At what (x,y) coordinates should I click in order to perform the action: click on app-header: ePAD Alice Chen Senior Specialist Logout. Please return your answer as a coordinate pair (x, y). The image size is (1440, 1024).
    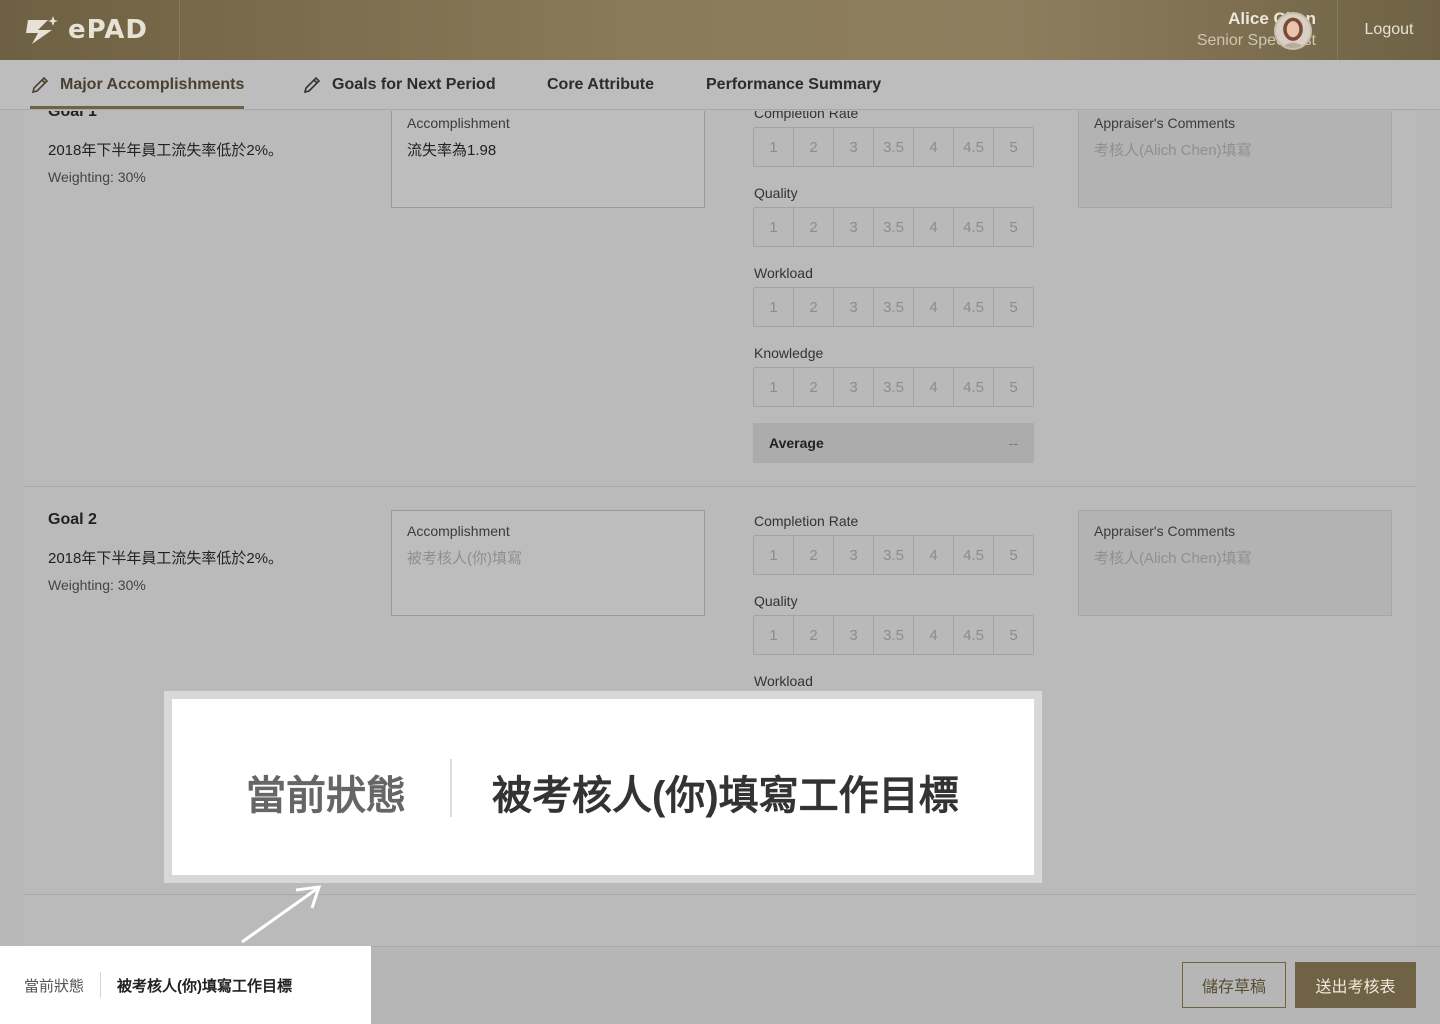
    Looking at the image, I should click on (720, 30).